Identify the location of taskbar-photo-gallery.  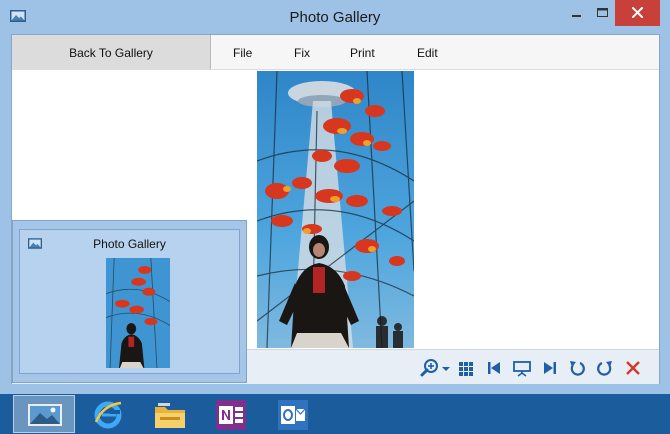
(44, 414).